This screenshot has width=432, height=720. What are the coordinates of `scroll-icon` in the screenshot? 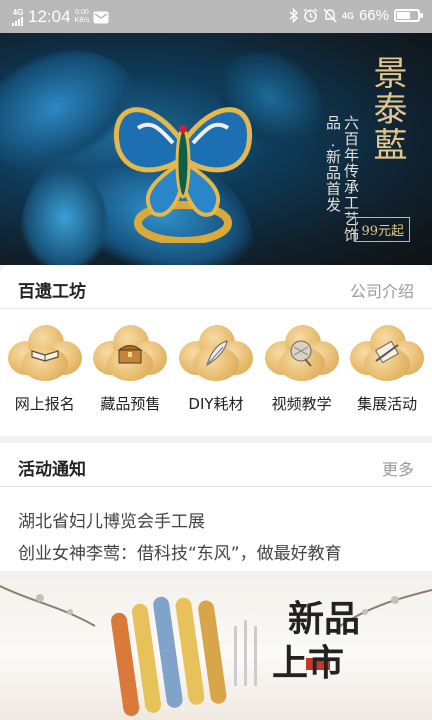 It's located at (387, 352).